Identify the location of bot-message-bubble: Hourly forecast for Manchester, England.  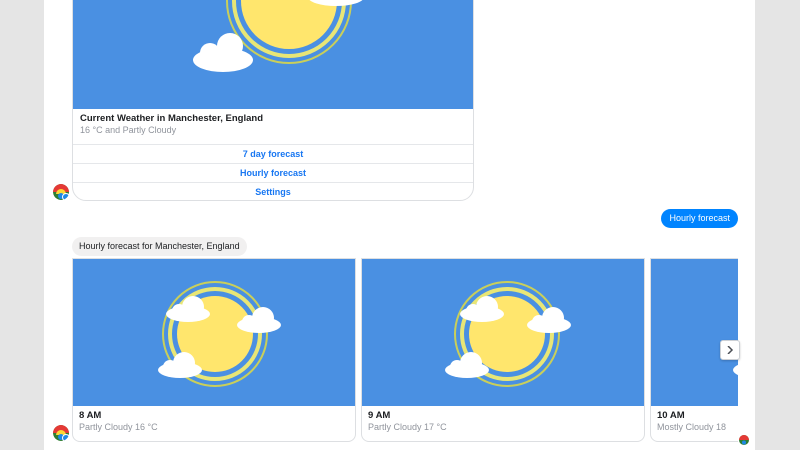
(159, 246).